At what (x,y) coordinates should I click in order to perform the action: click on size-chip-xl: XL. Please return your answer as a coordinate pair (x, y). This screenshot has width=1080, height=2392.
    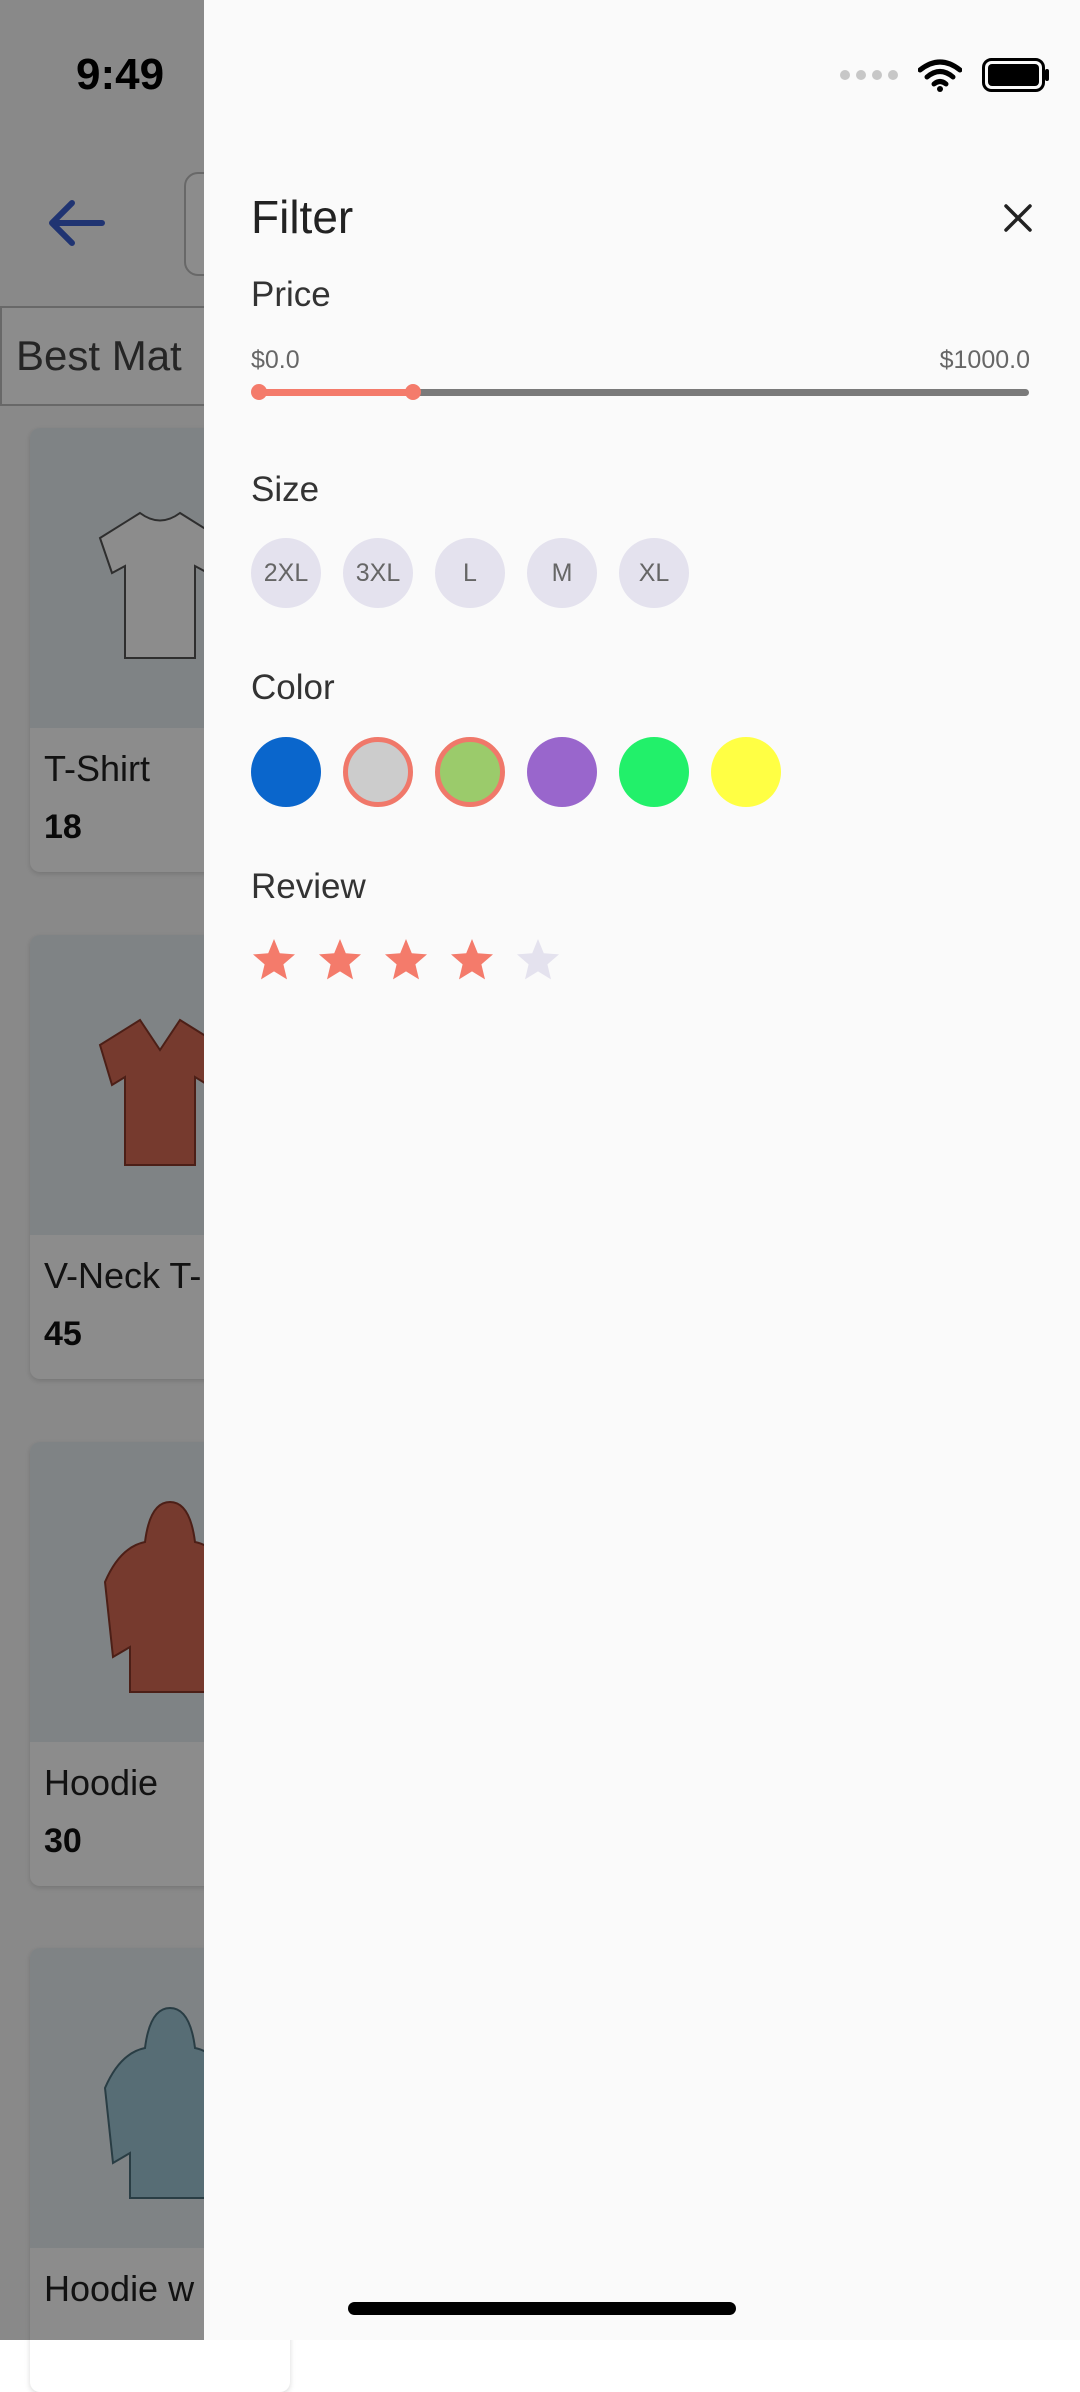
    Looking at the image, I should click on (654, 573).